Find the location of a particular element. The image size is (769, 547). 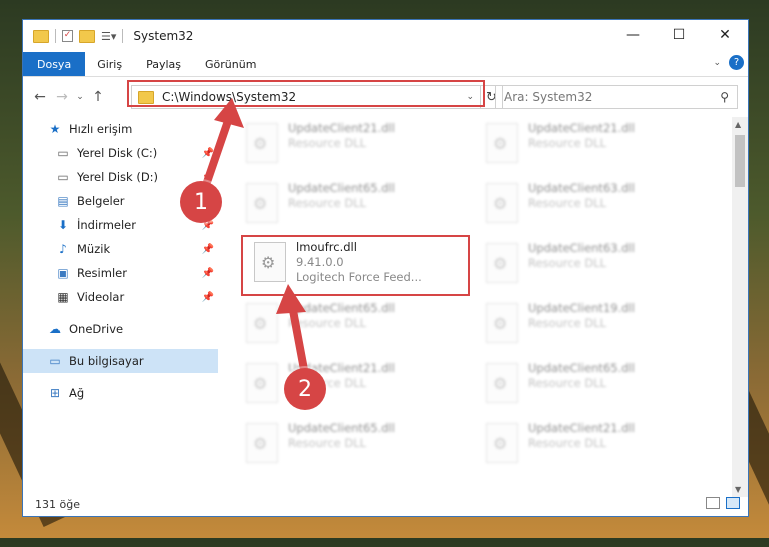

ribbon-right: ⌄ ? is located at coordinates (728, 62).